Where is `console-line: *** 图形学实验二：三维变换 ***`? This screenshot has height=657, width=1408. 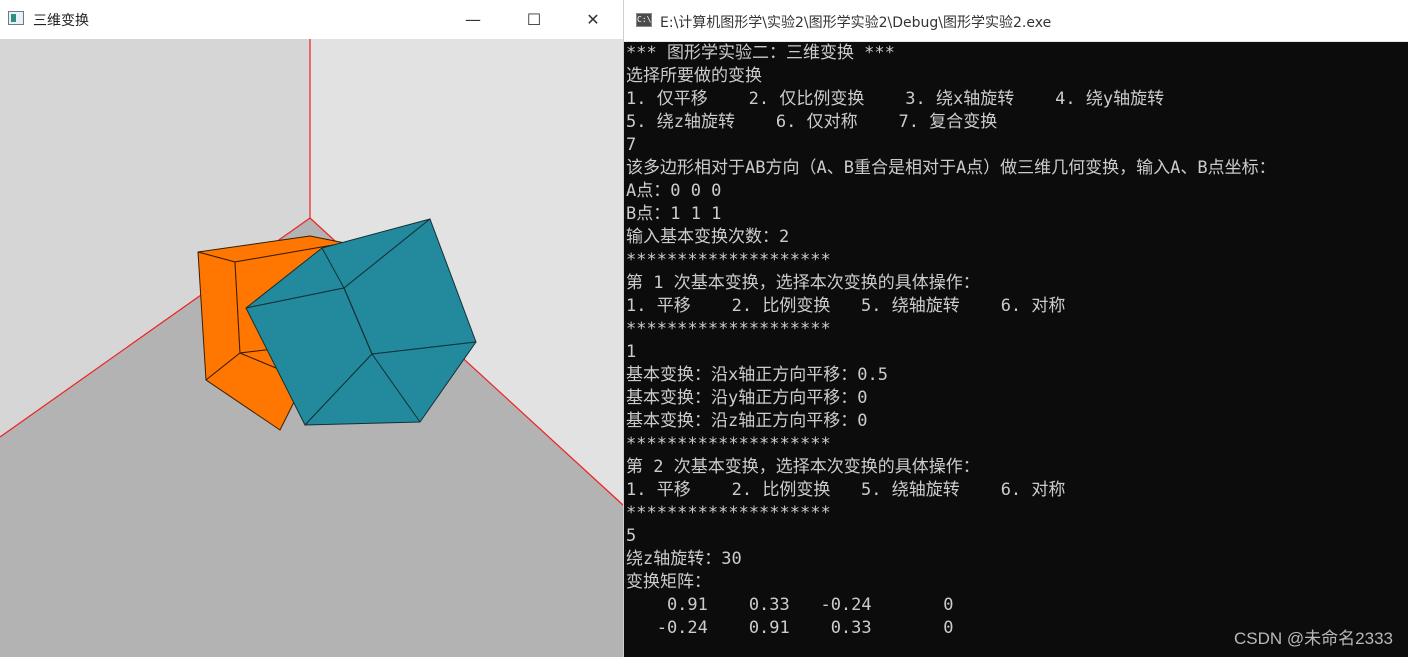
console-line: *** 图形学实验二：三维变换 *** is located at coordinates (760, 53).